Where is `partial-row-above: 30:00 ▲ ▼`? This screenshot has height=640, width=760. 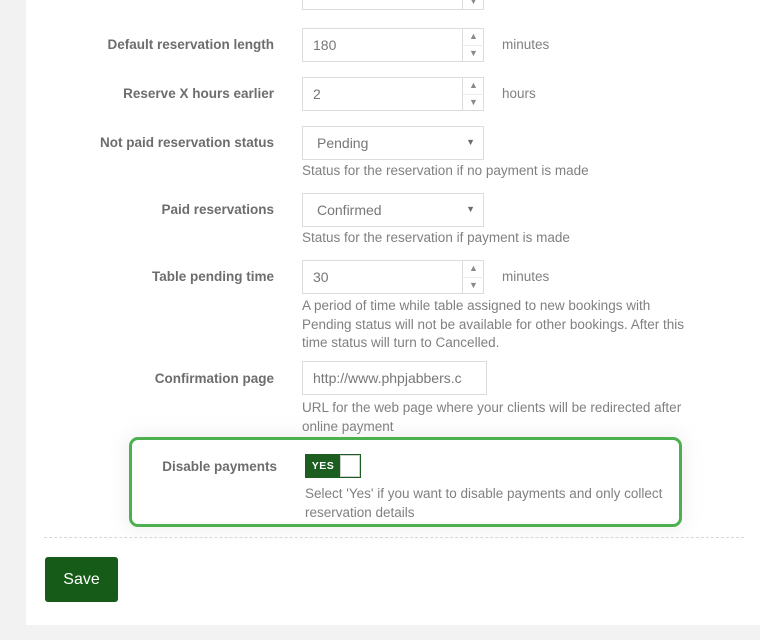
partial-row-above: 30:00 ▲ ▼ is located at coordinates (393, 5).